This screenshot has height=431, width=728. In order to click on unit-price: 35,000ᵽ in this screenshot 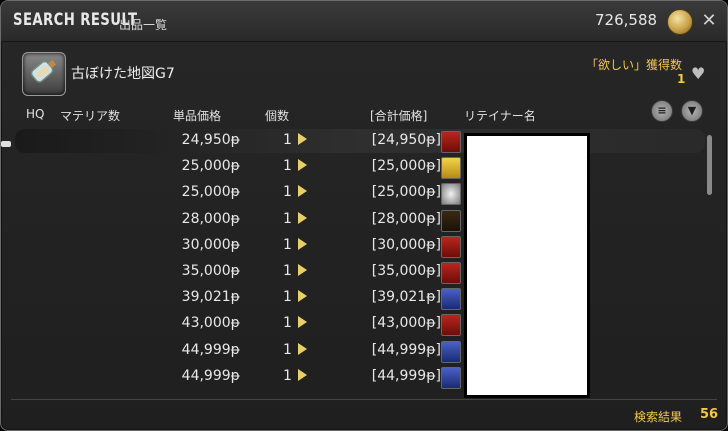, I will do `click(210, 271)`.